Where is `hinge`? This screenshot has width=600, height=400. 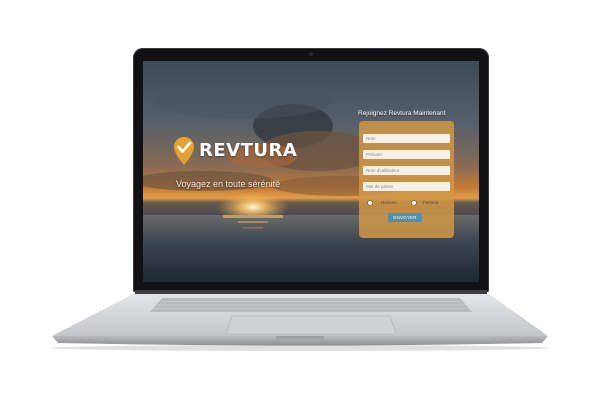
hinge is located at coordinates (311, 292).